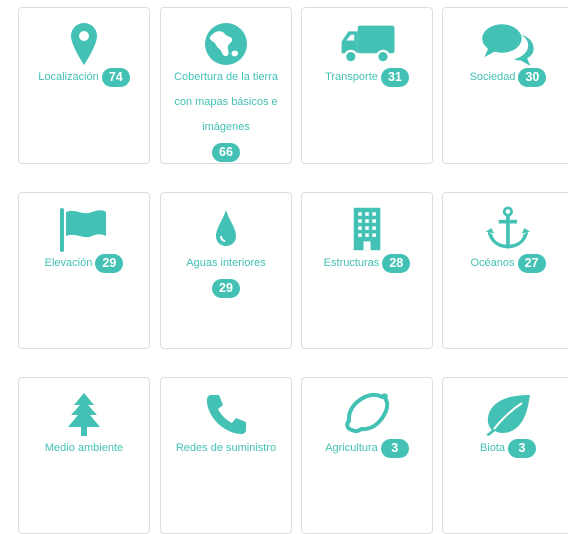 The height and width of the screenshot is (534, 568). I want to click on category-text: Medio ambiente, so click(84, 448).